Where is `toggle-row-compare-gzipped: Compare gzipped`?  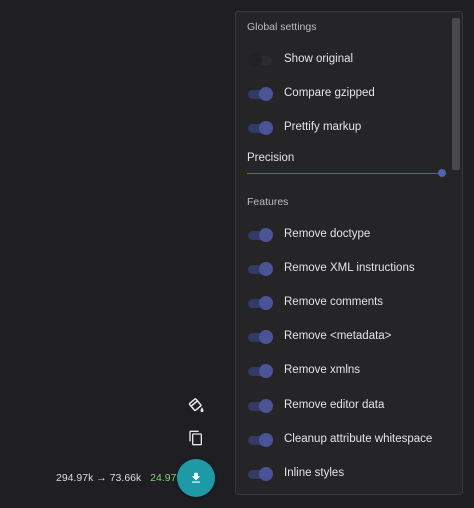
toggle-row-compare-gzipped: Compare gzipped is located at coordinates (343, 94).